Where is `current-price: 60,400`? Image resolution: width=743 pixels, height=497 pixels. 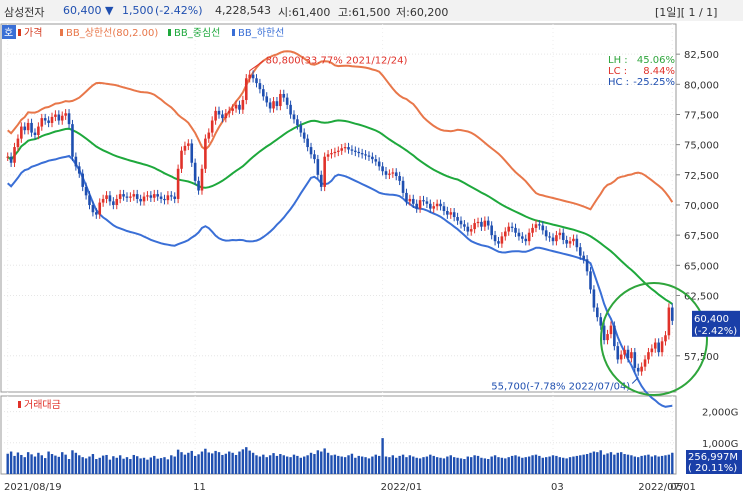
current-price: 60,400 is located at coordinates (82, 10).